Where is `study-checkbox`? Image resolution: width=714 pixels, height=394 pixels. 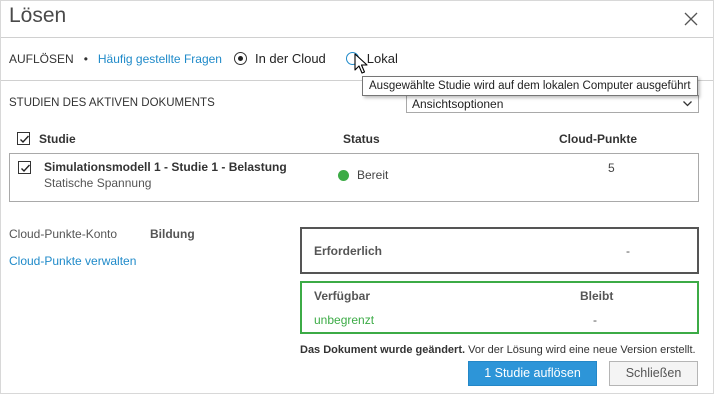
study-checkbox is located at coordinates (24, 167).